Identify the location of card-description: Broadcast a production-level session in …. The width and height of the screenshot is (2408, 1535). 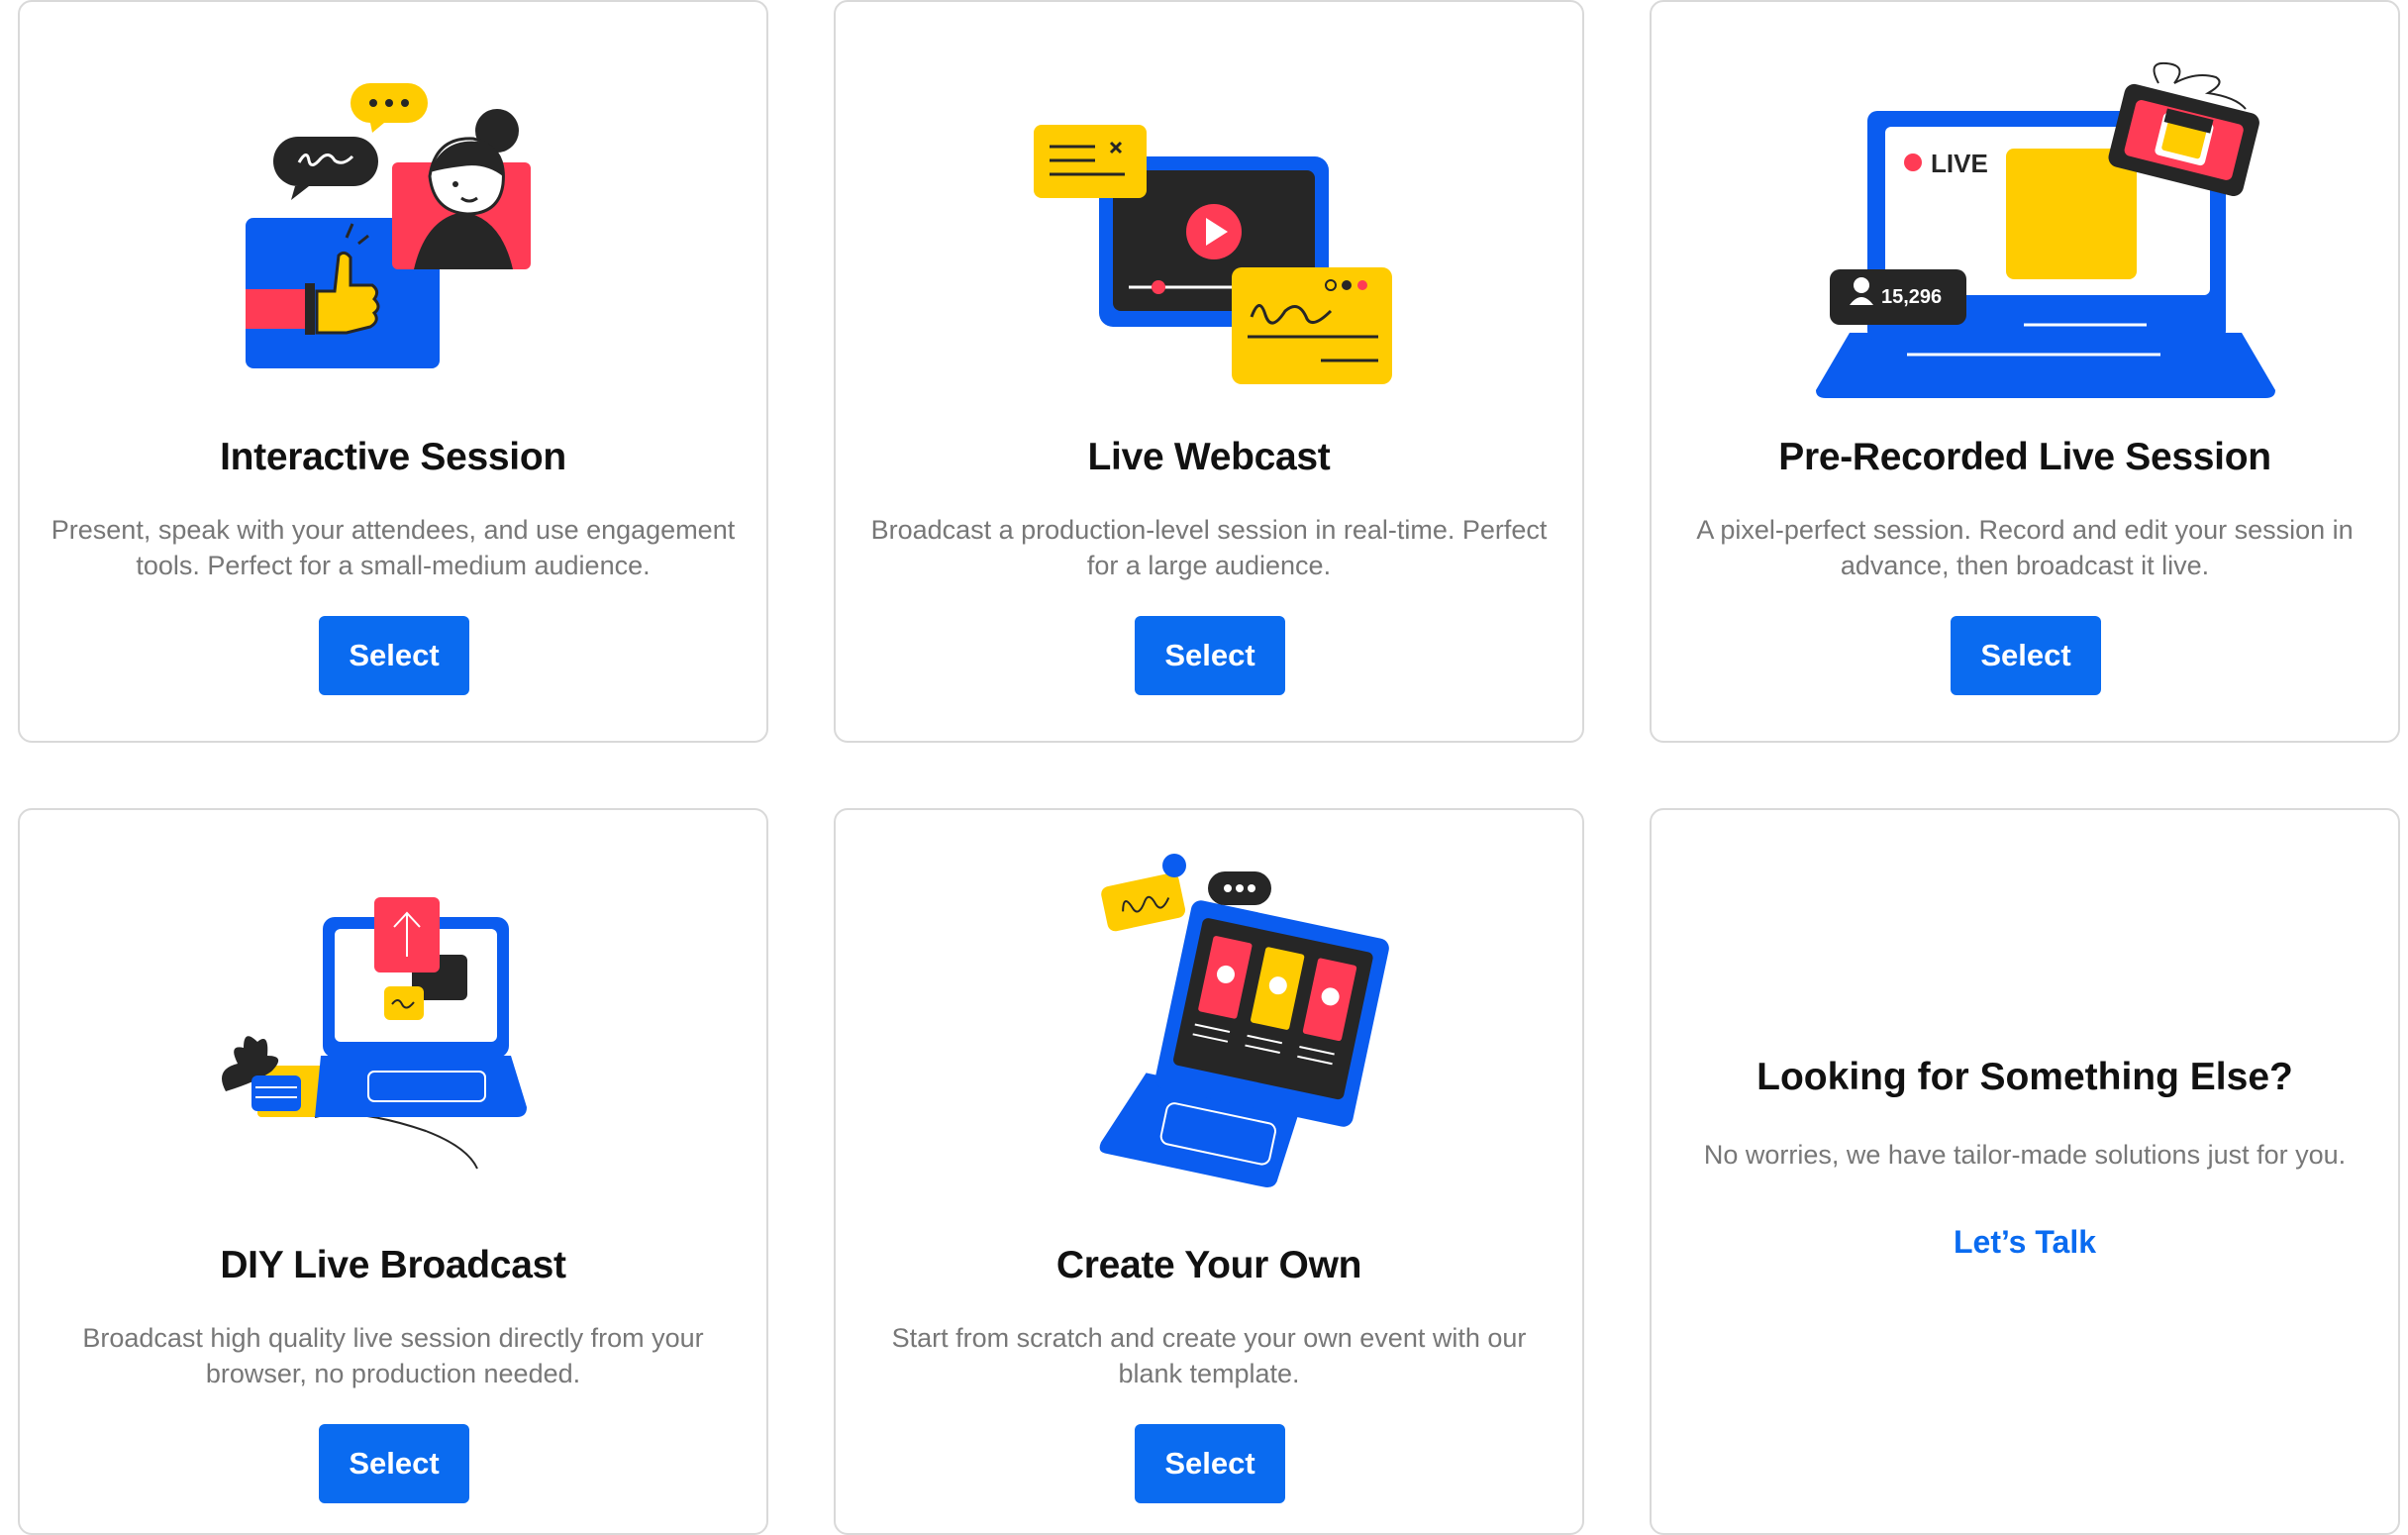
(1209, 547).